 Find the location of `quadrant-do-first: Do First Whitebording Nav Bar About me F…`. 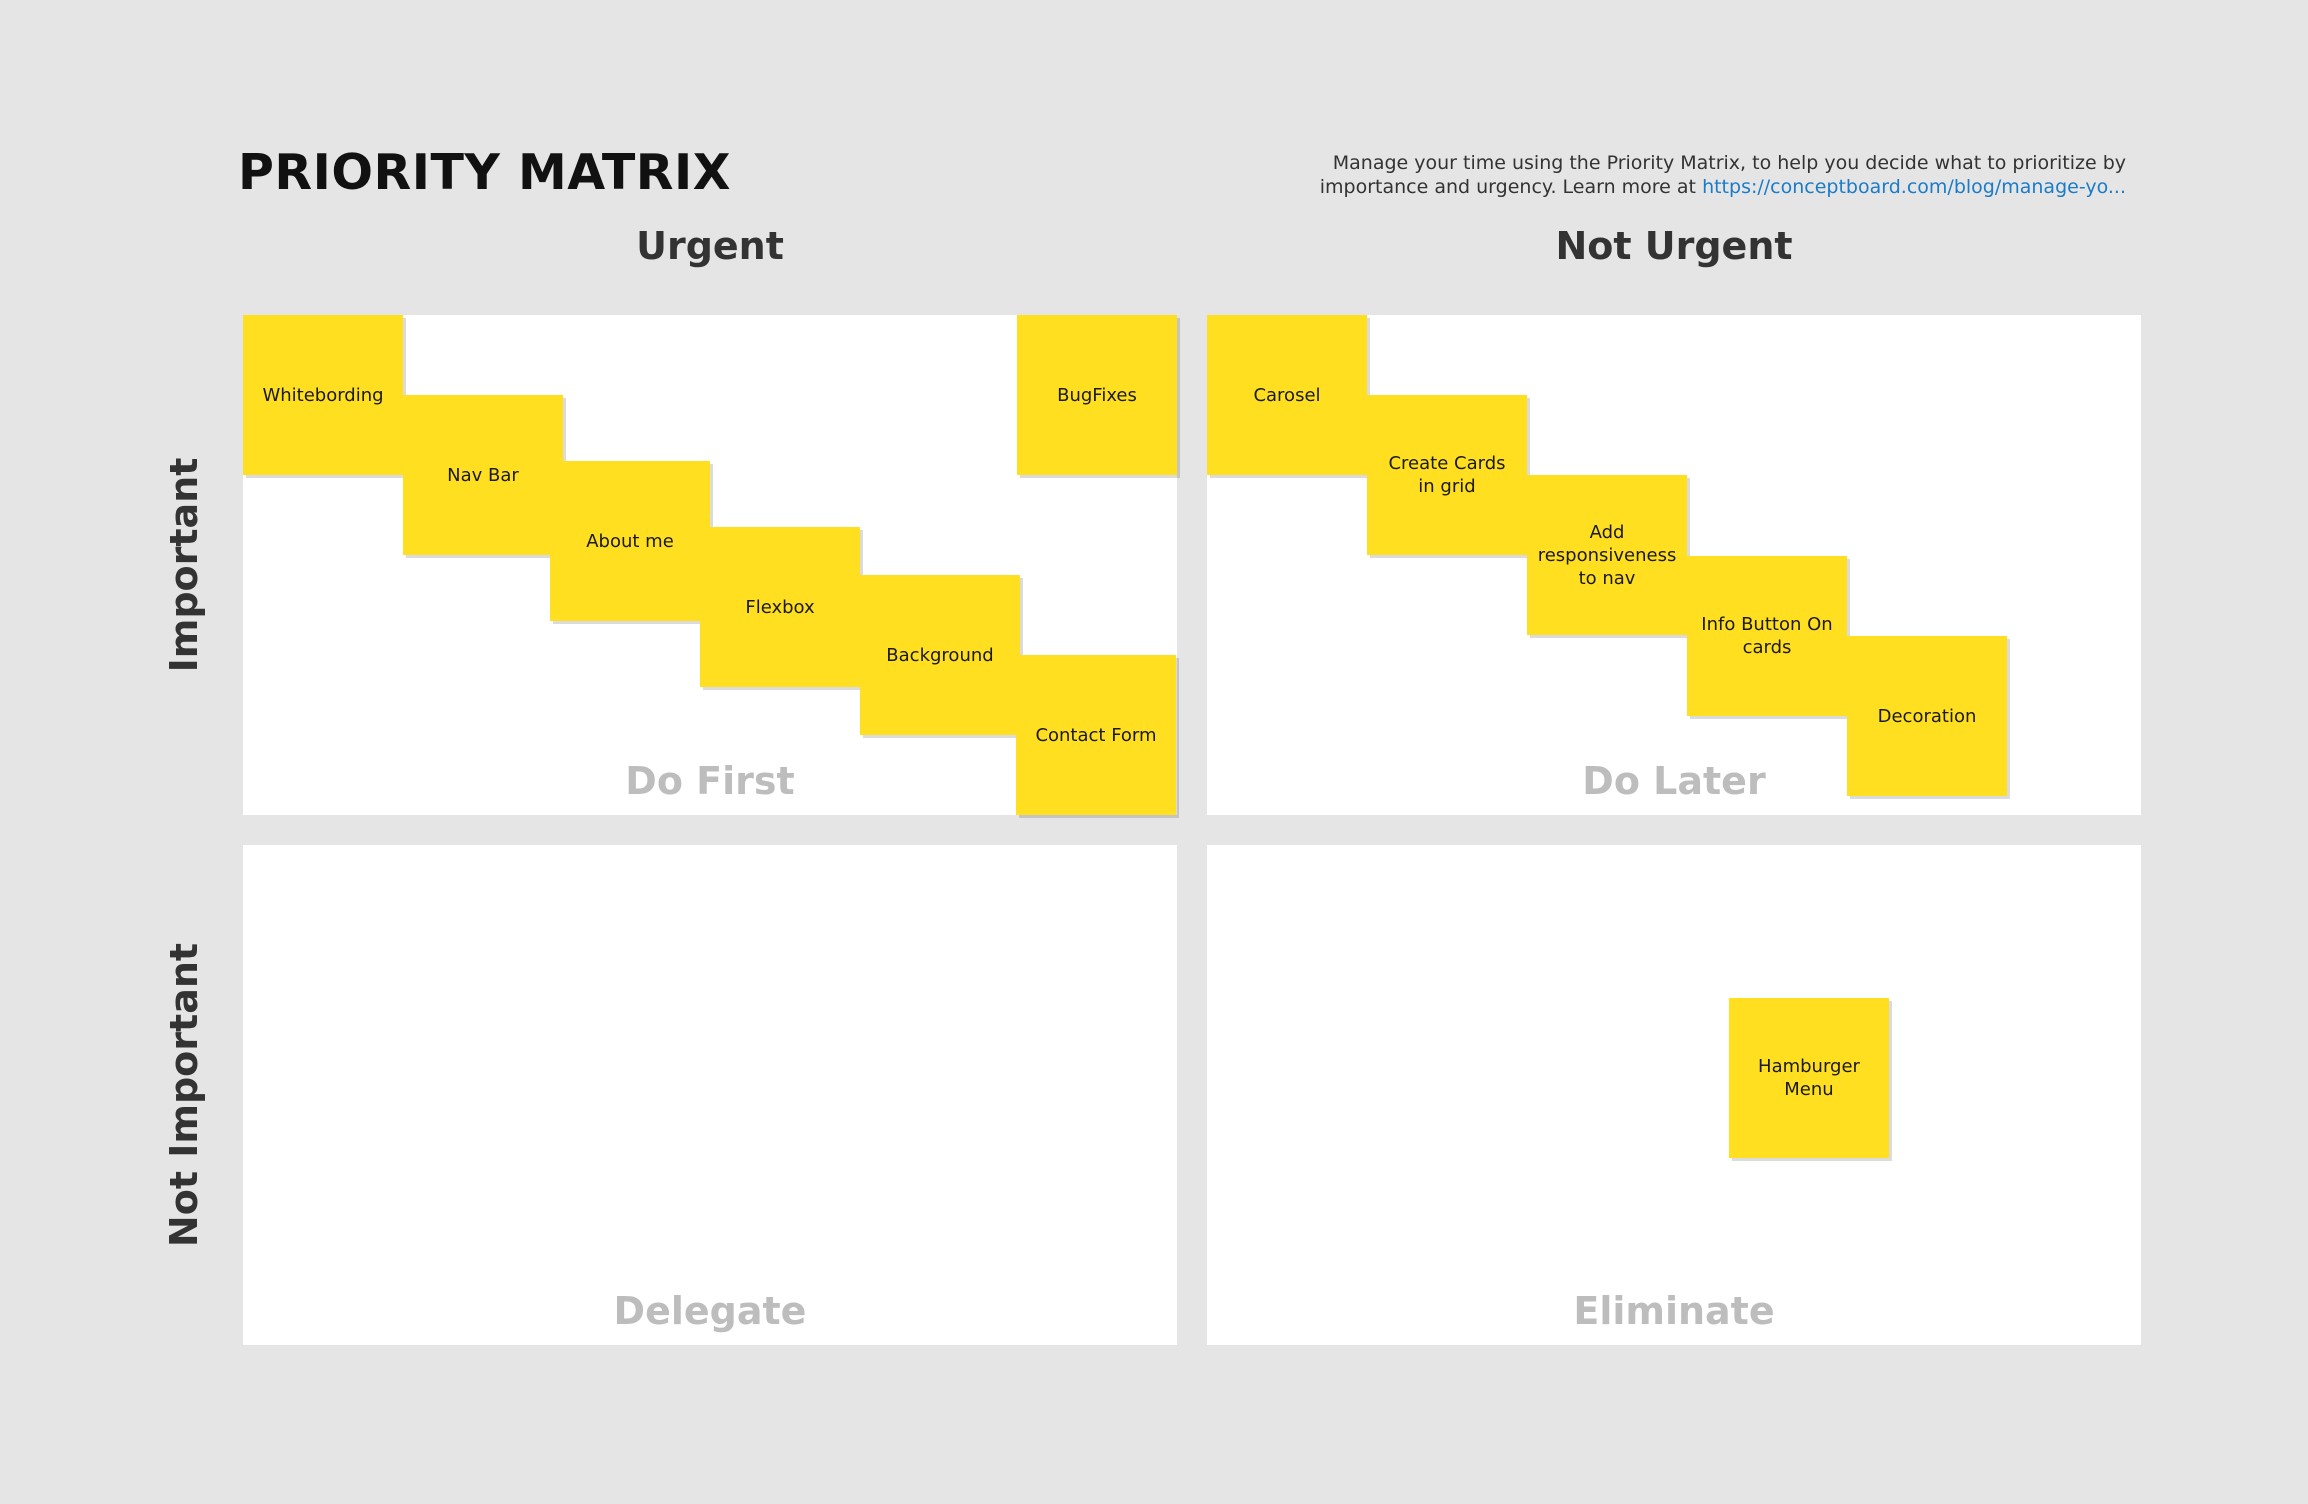

quadrant-do-first: Do First Whitebording Nav Bar About me F… is located at coordinates (710, 565).